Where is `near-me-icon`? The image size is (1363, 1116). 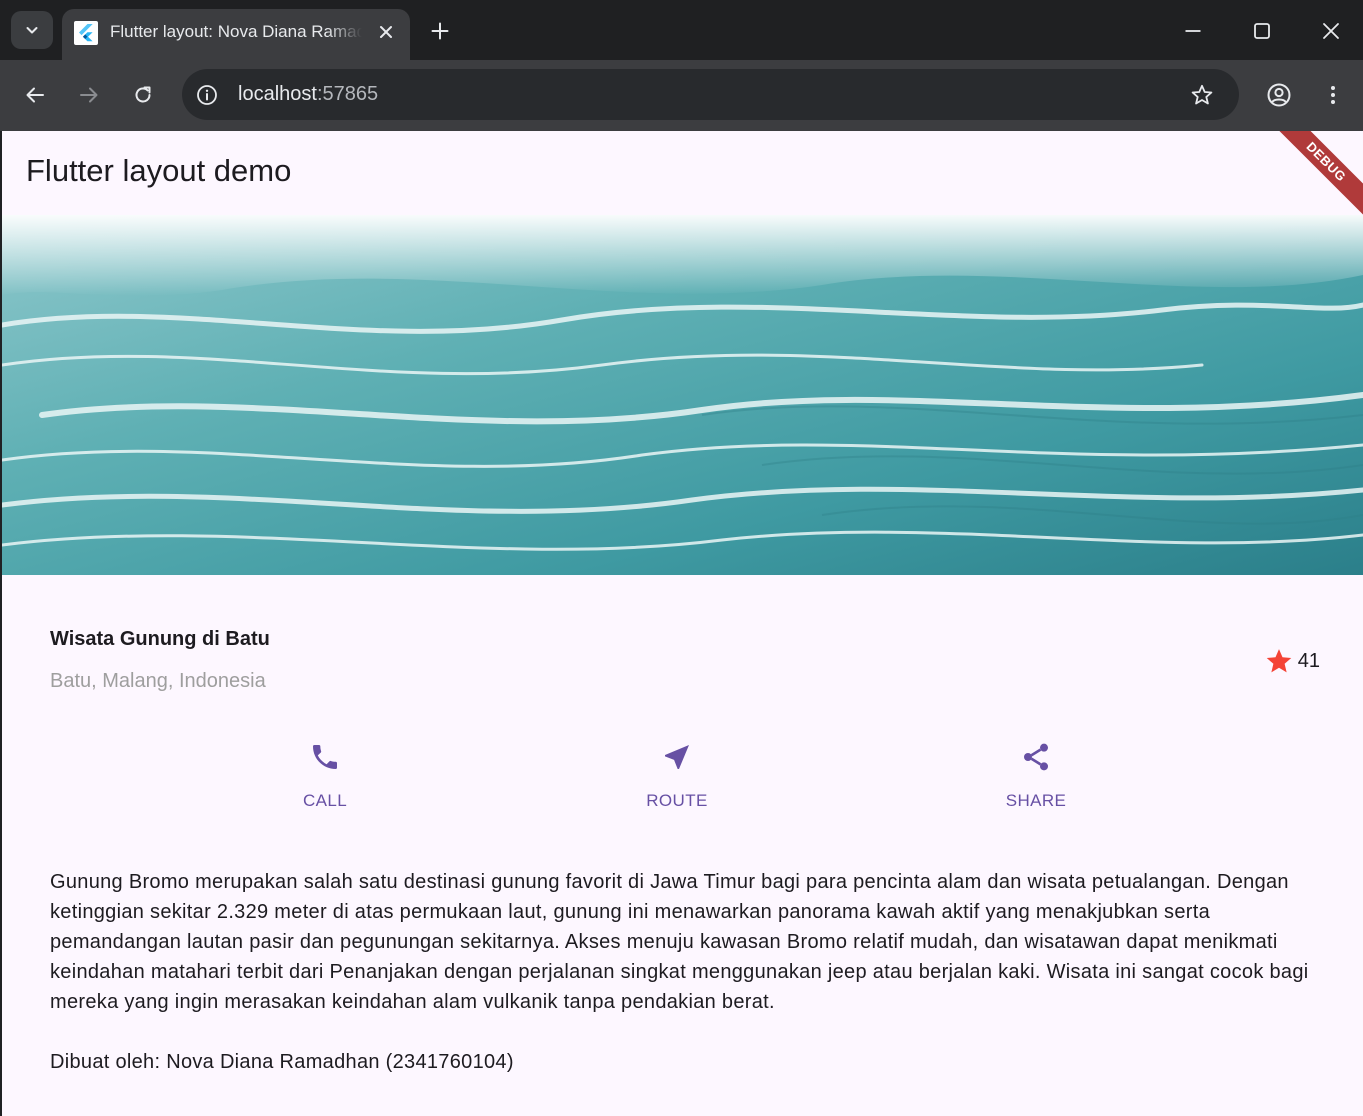 near-me-icon is located at coordinates (677, 757).